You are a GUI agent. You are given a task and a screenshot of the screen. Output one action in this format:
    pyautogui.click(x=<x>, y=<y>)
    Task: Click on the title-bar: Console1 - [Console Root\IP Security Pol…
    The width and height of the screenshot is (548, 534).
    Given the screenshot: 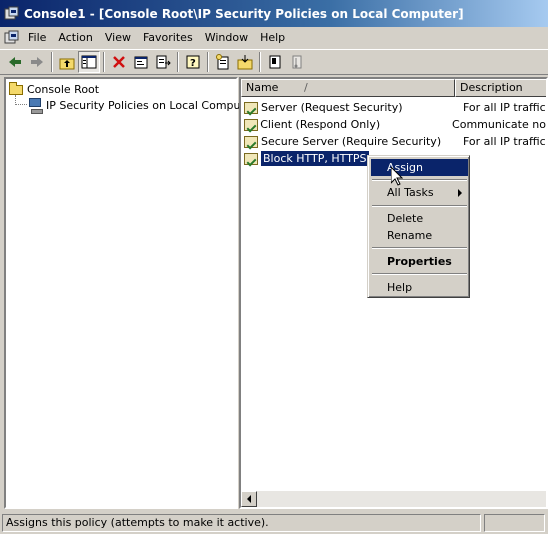 What is the action you would take?
    pyautogui.click(x=274, y=13)
    